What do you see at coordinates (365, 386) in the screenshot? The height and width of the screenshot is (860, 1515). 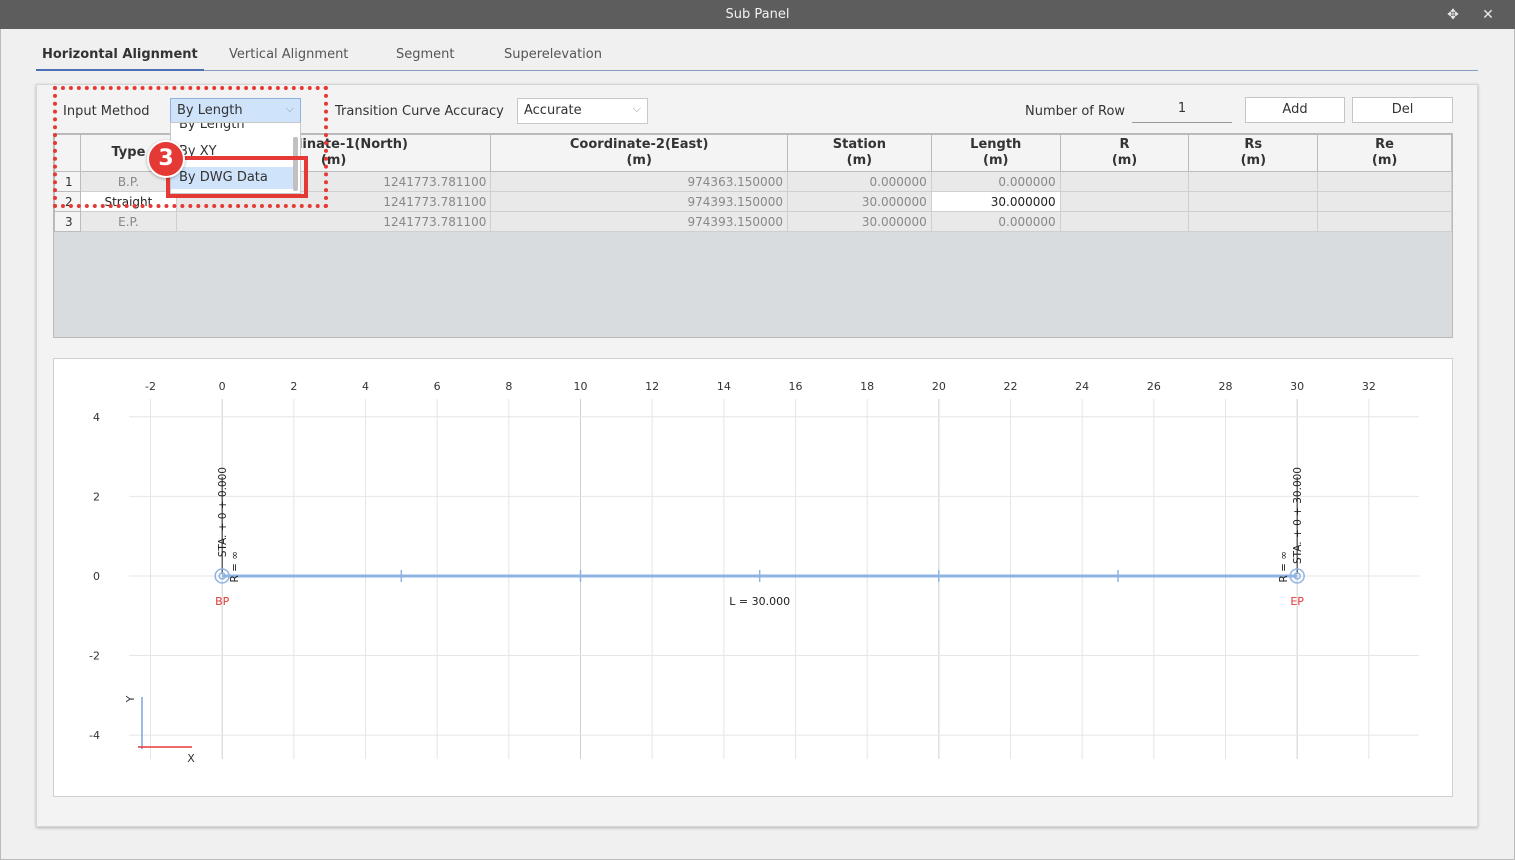 I see `x-tick-label: 4` at bounding box center [365, 386].